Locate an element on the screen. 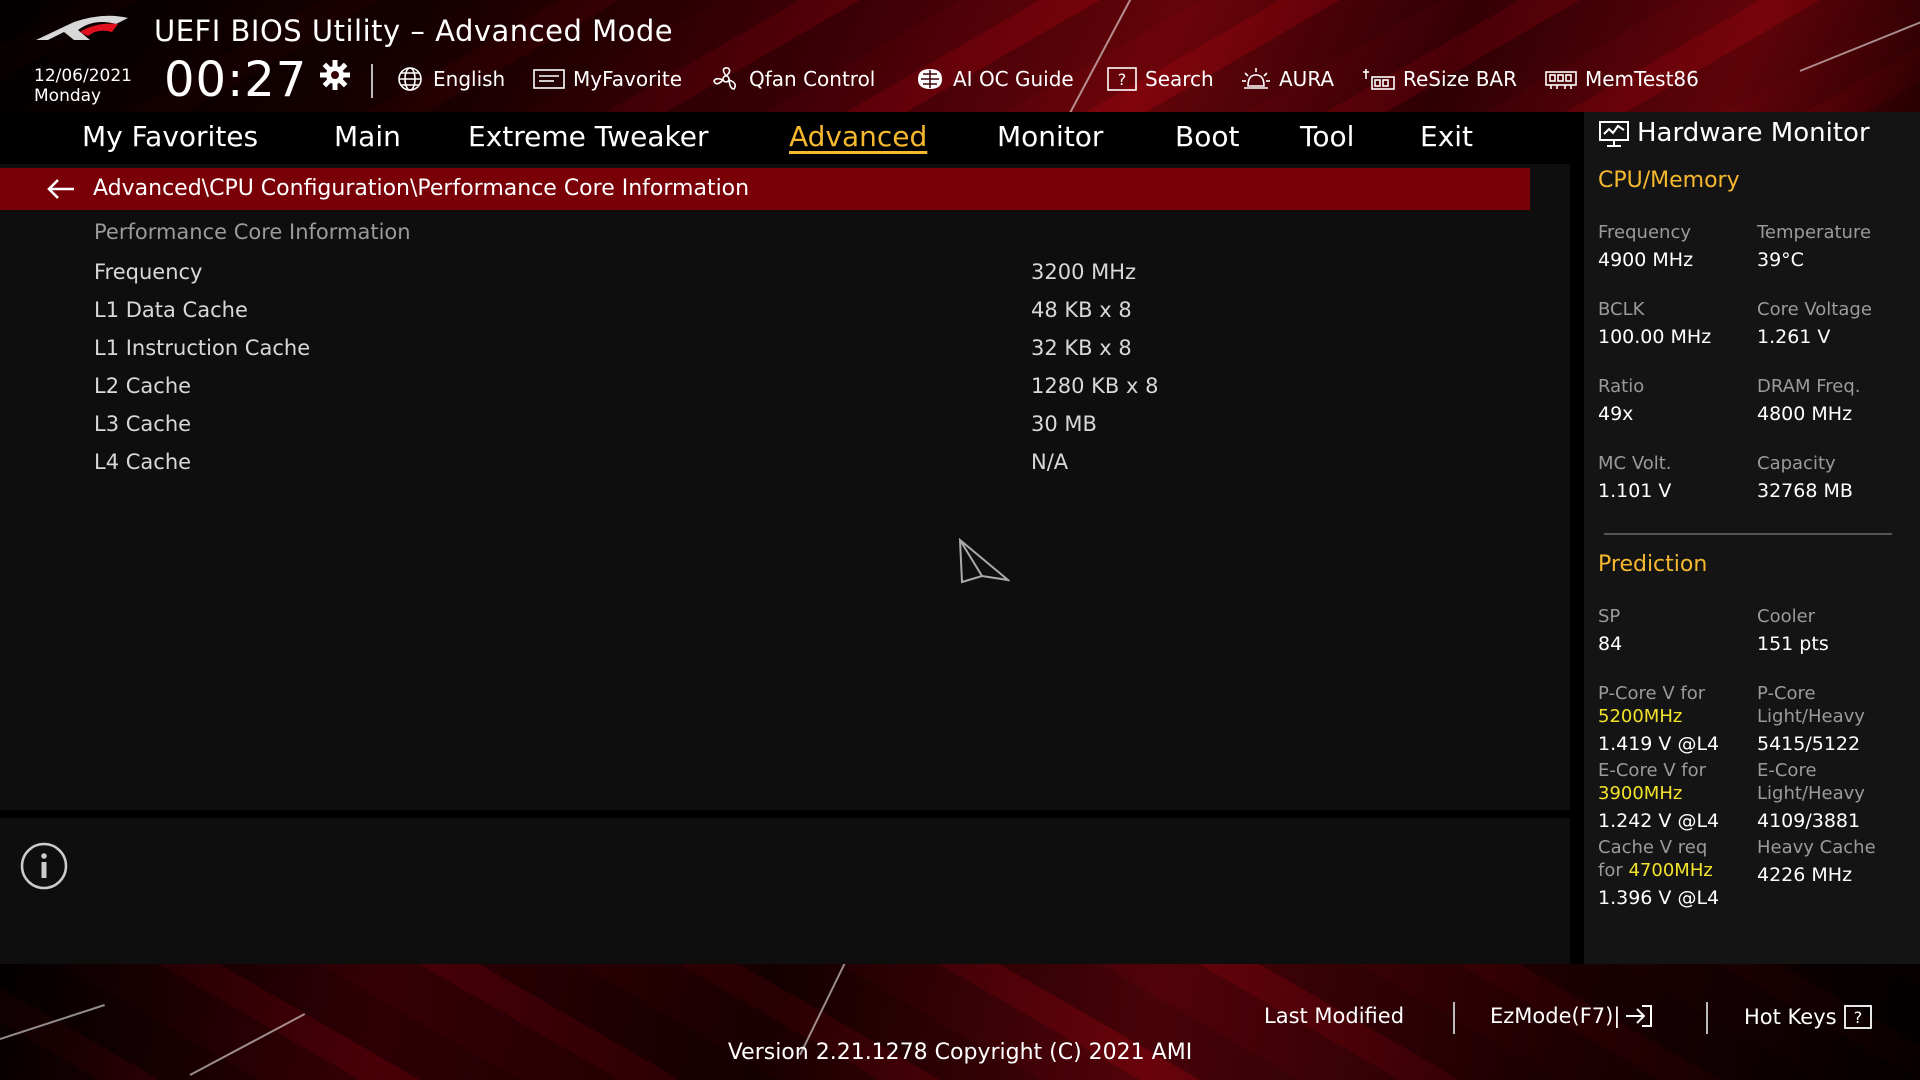  resize-bar-button: ReSize BAR is located at coordinates (1439, 79).